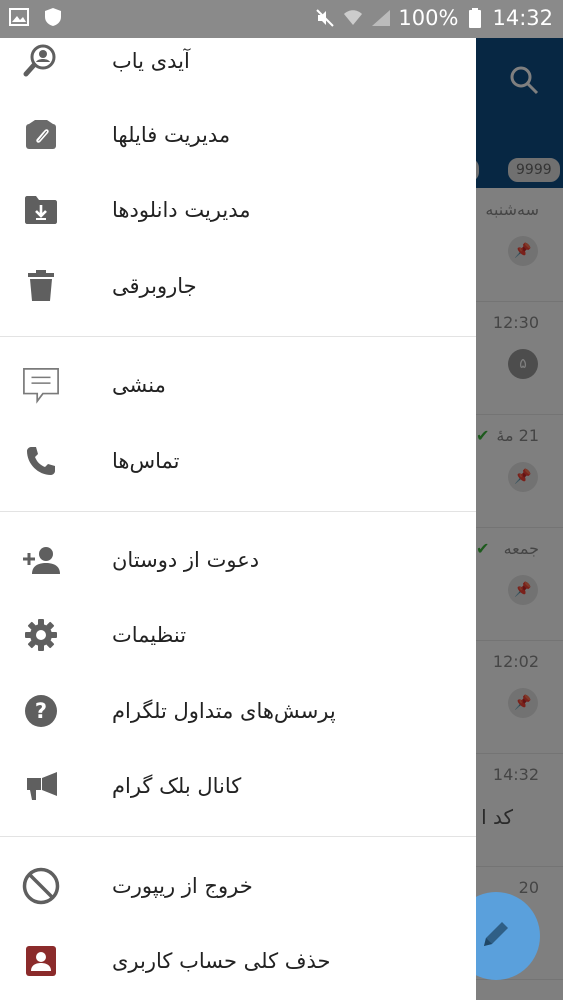  What do you see at coordinates (238, 461) in the screenshot?
I see `menu-item-calls: تماس‌ها` at bounding box center [238, 461].